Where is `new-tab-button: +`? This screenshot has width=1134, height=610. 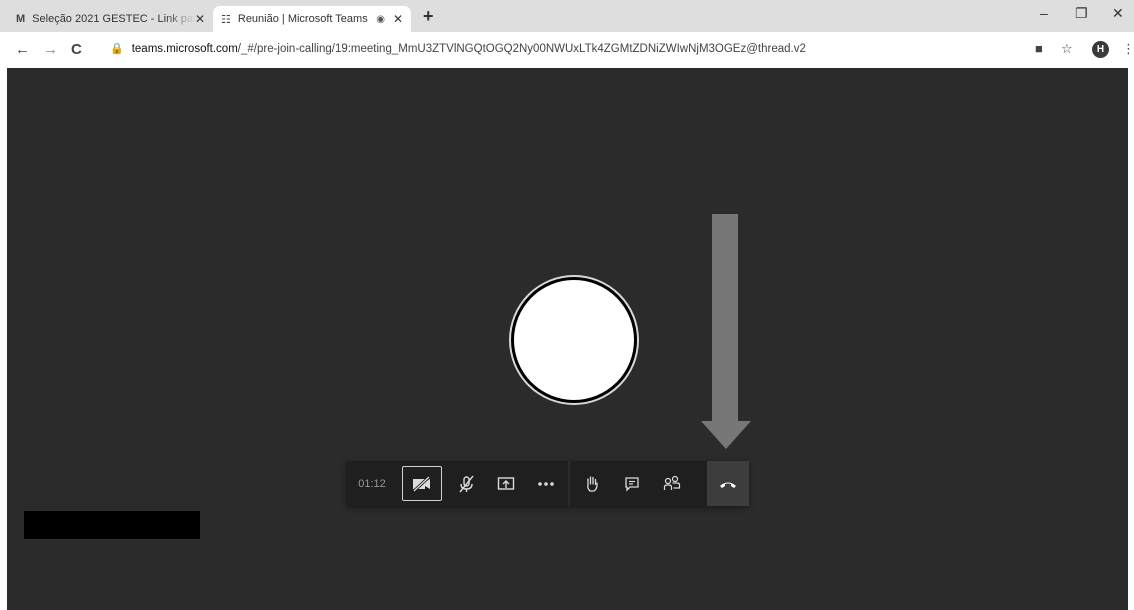
new-tab-button: + is located at coordinates (428, 16).